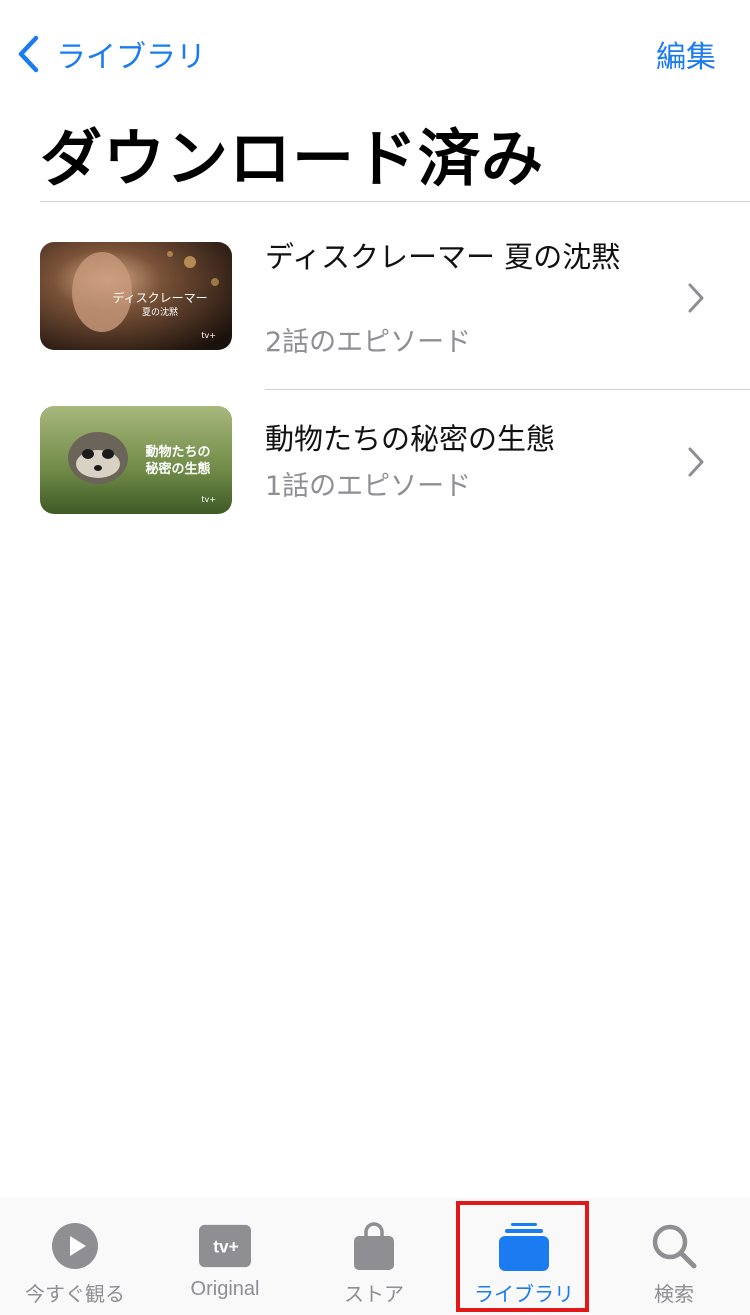 Image resolution: width=750 pixels, height=1315 pixels. Describe the element at coordinates (160, 312) in the screenshot. I see `thumb-subtitle: 夏の沈黙` at that location.